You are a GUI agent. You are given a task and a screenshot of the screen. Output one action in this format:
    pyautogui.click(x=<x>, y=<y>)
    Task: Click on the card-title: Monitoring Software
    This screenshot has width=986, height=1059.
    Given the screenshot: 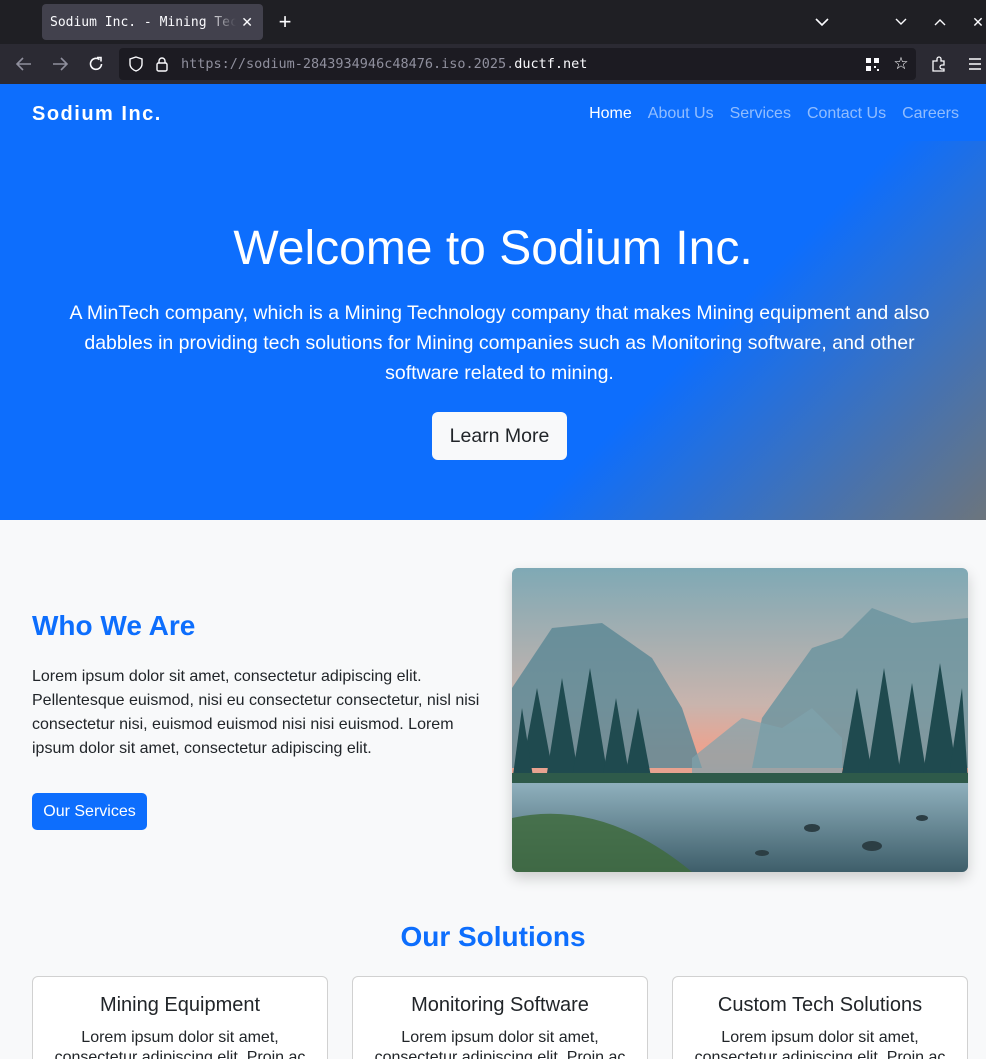 What is the action you would take?
    pyautogui.click(x=500, y=1005)
    